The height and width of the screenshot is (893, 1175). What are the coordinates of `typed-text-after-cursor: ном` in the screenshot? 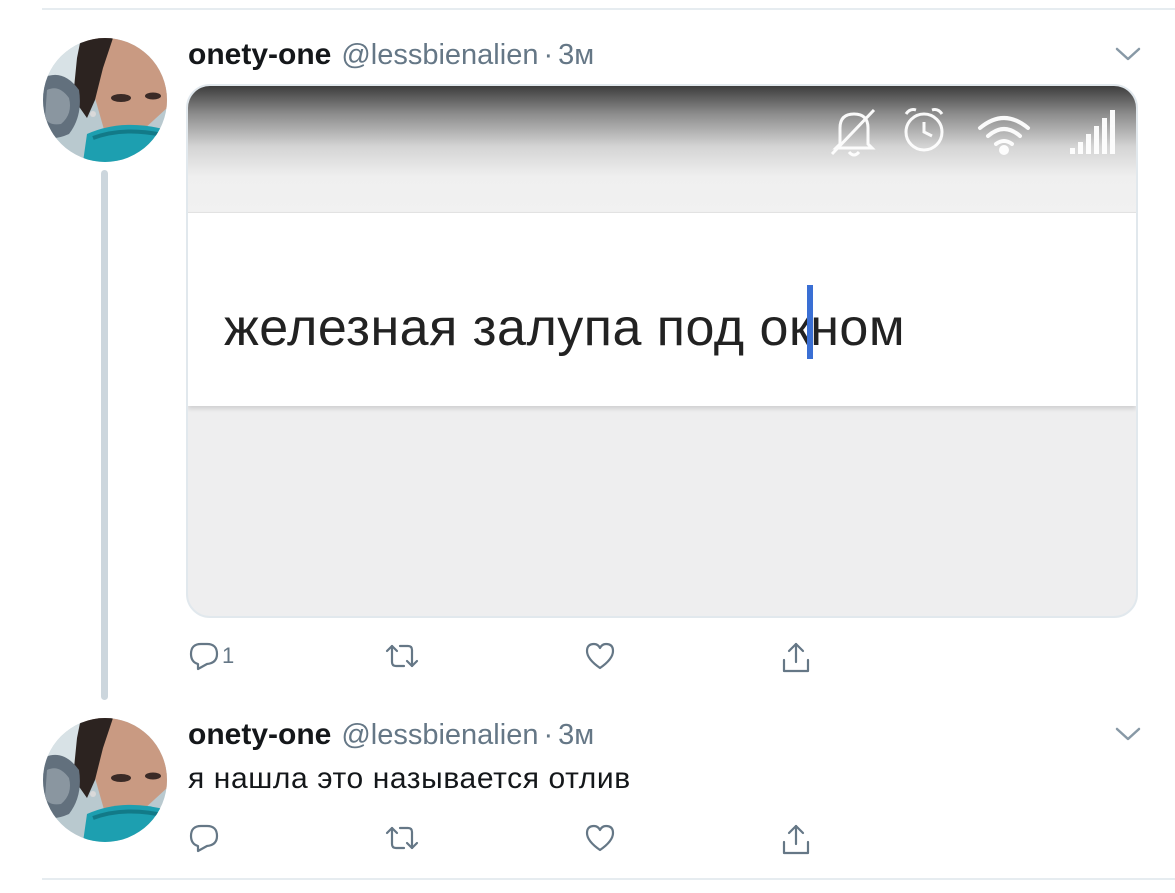 It's located at (858, 328).